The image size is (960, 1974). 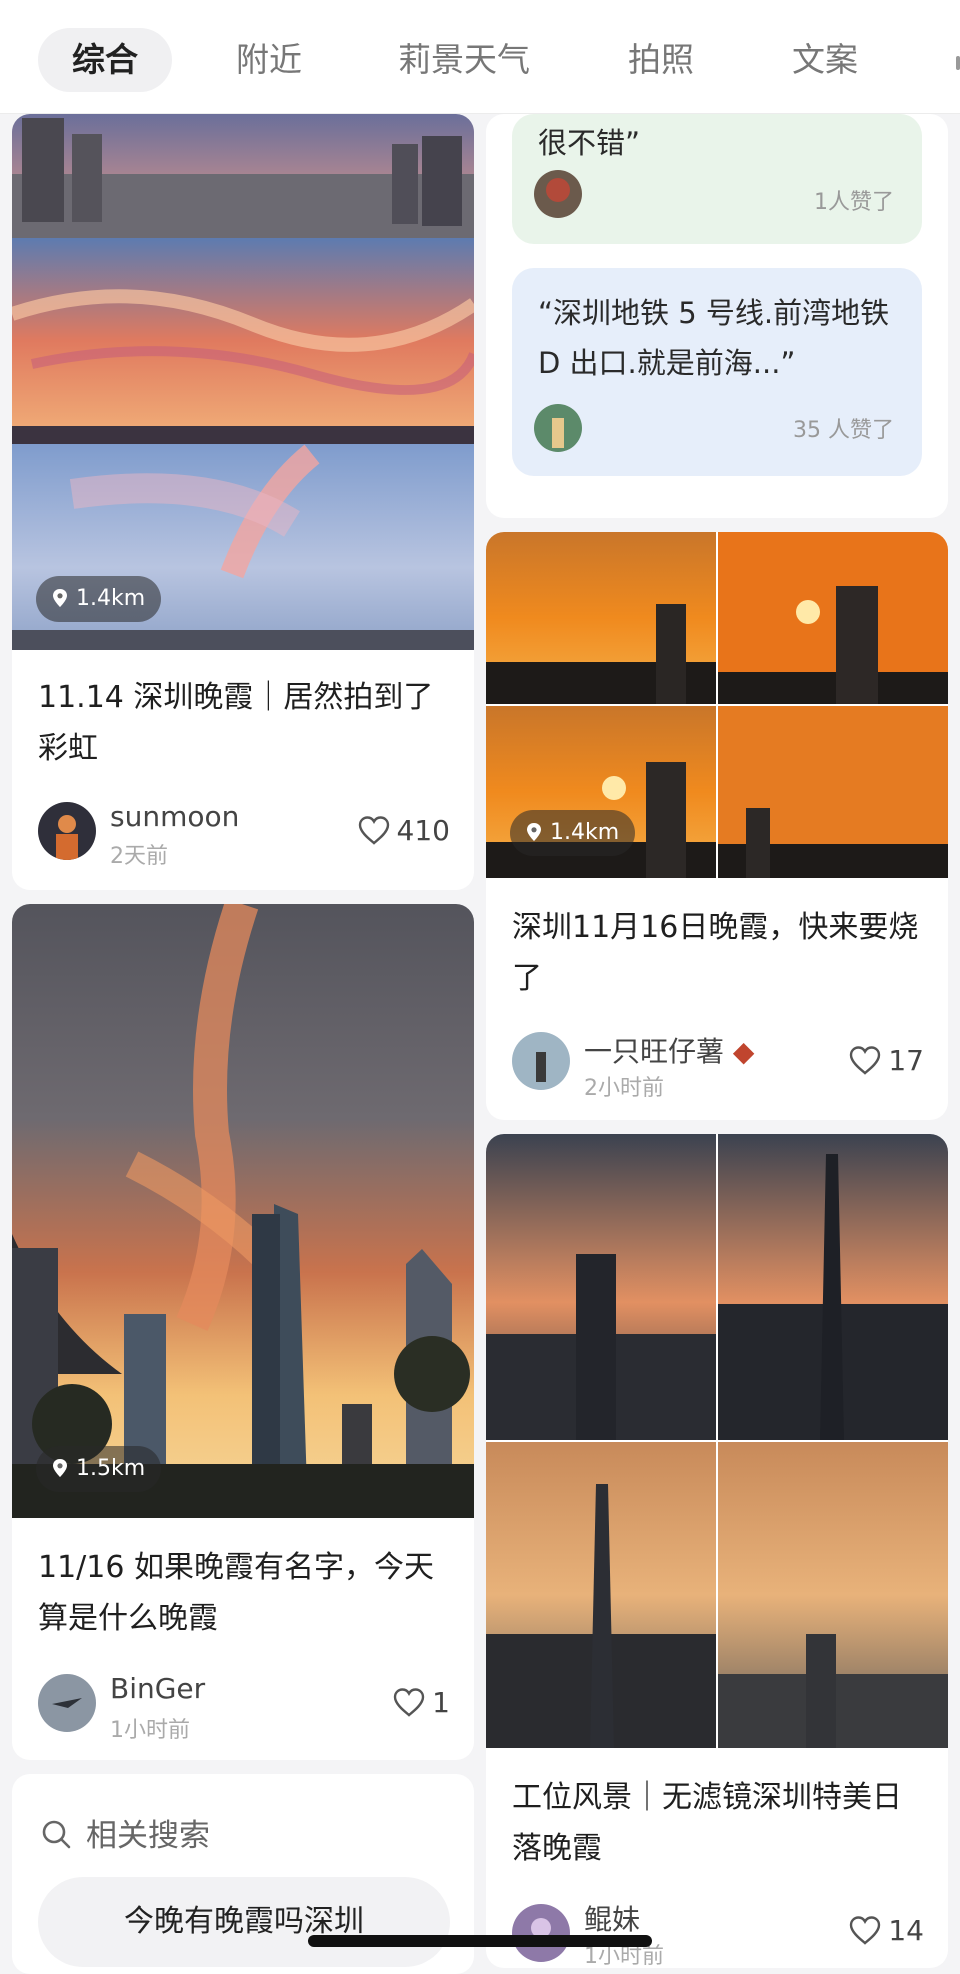 What do you see at coordinates (714, 338) in the screenshot?
I see `quote-text: “深圳地铁 5 号线.前湾地铁 D 出口.就是前海...”` at bounding box center [714, 338].